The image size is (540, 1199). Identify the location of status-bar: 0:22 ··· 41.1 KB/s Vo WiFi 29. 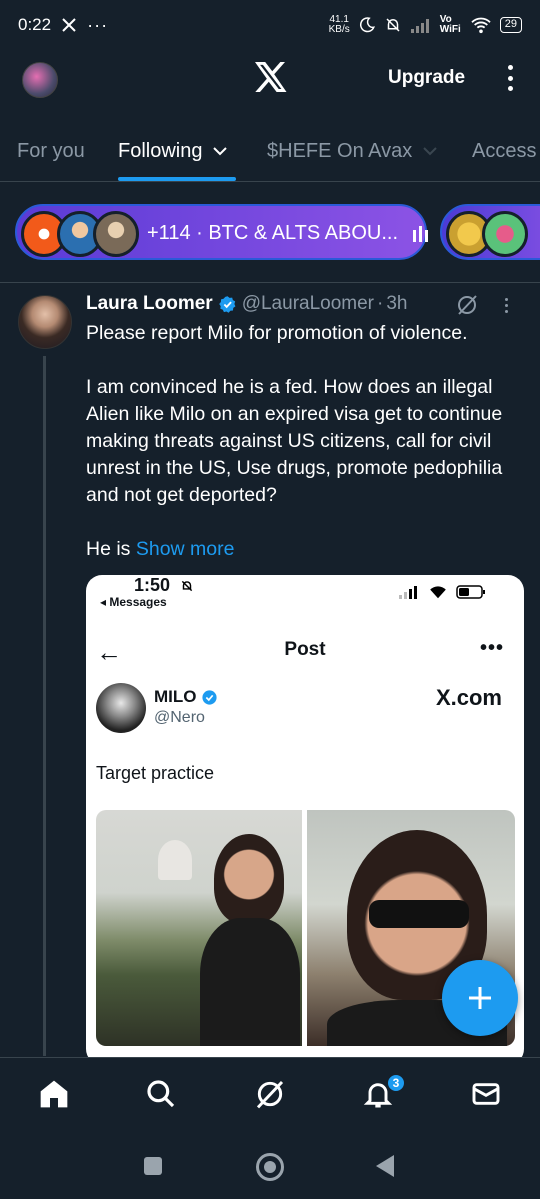
(270, 25).